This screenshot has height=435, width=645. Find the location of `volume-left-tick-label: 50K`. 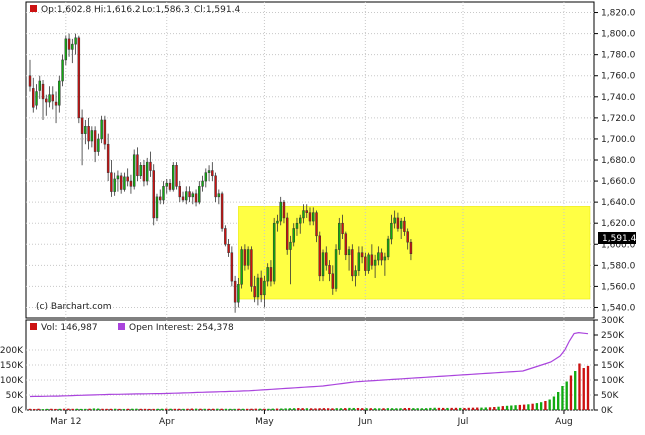

volume-left-tick-label: 50K is located at coordinates (15, 396).